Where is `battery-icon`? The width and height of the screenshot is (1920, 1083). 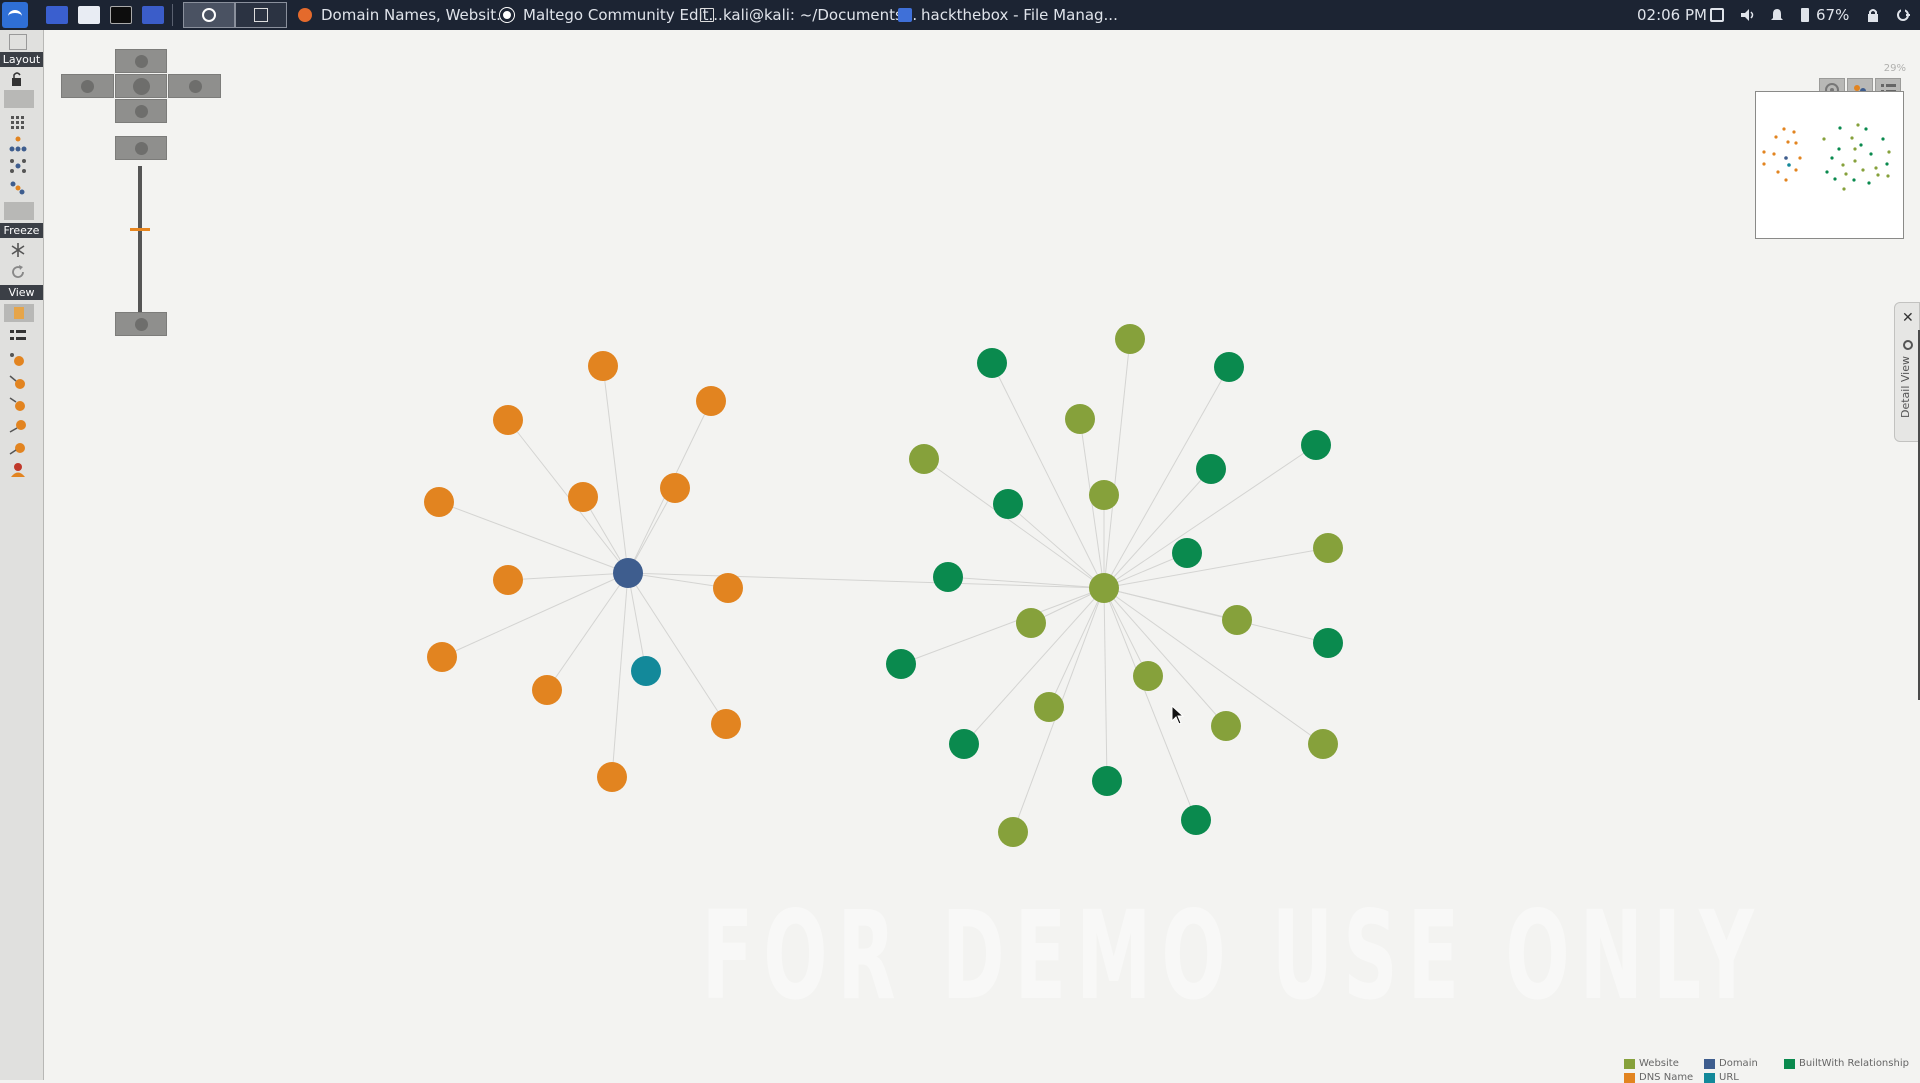
battery-icon is located at coordinates (1805, 15).